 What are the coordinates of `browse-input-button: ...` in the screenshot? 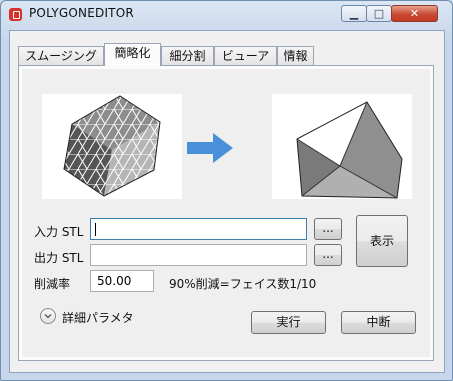 It's located at (328, 229).